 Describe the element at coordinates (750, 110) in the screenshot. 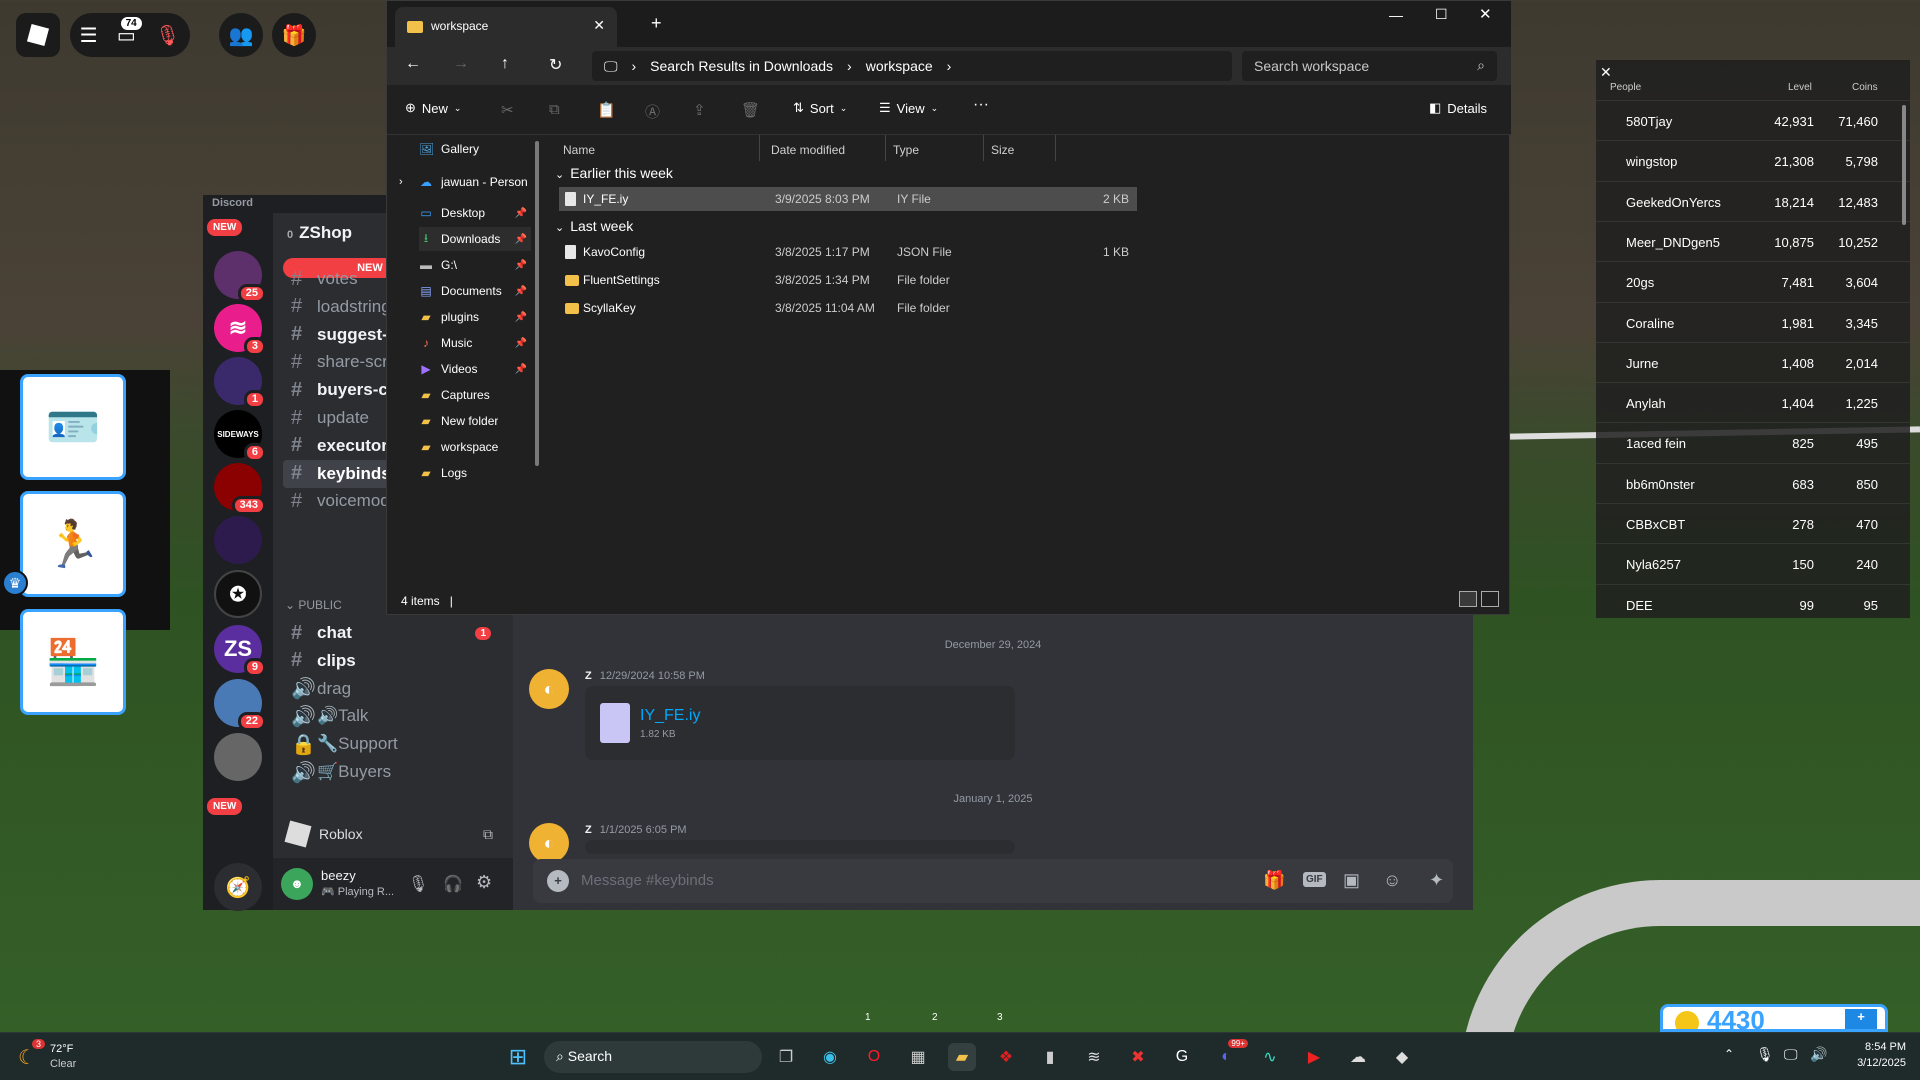

I see `delete-icon: 🗑` at that location.